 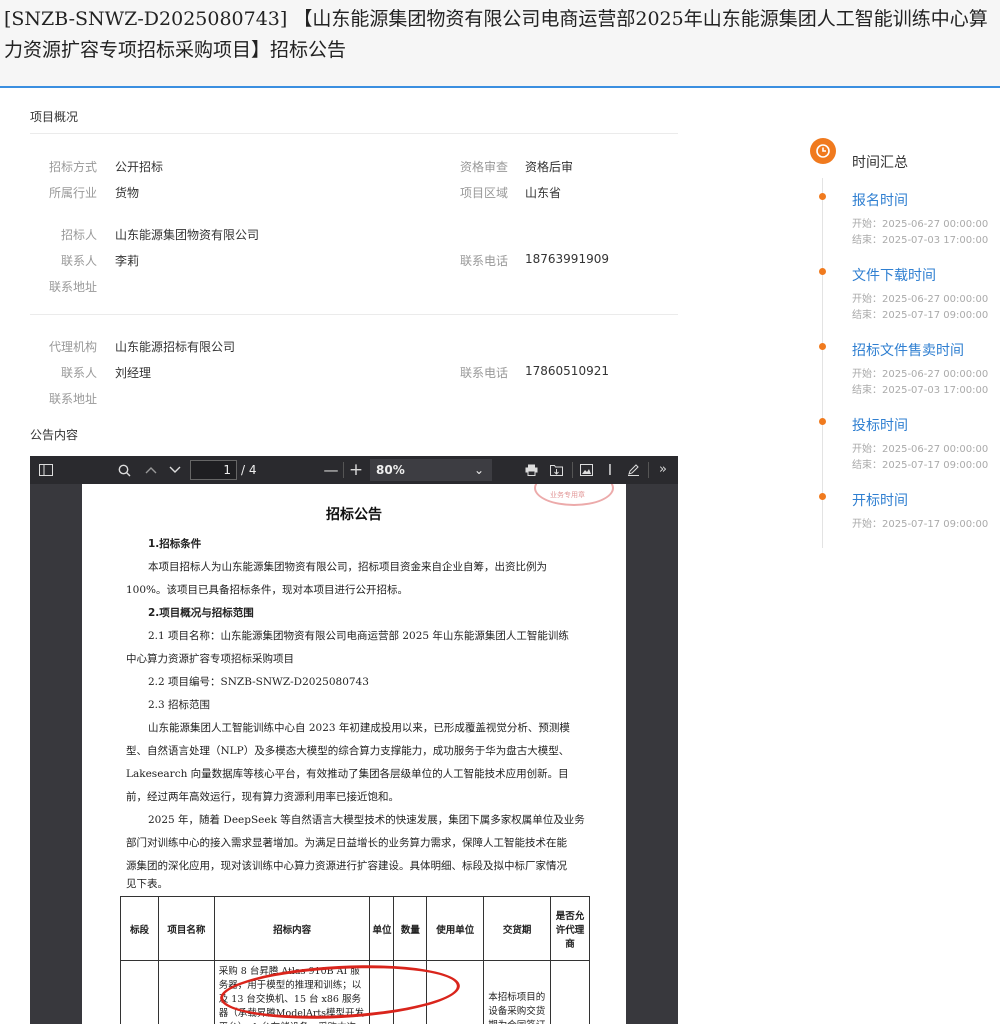 I want to click on save-icon, so click(x=556, y=470).